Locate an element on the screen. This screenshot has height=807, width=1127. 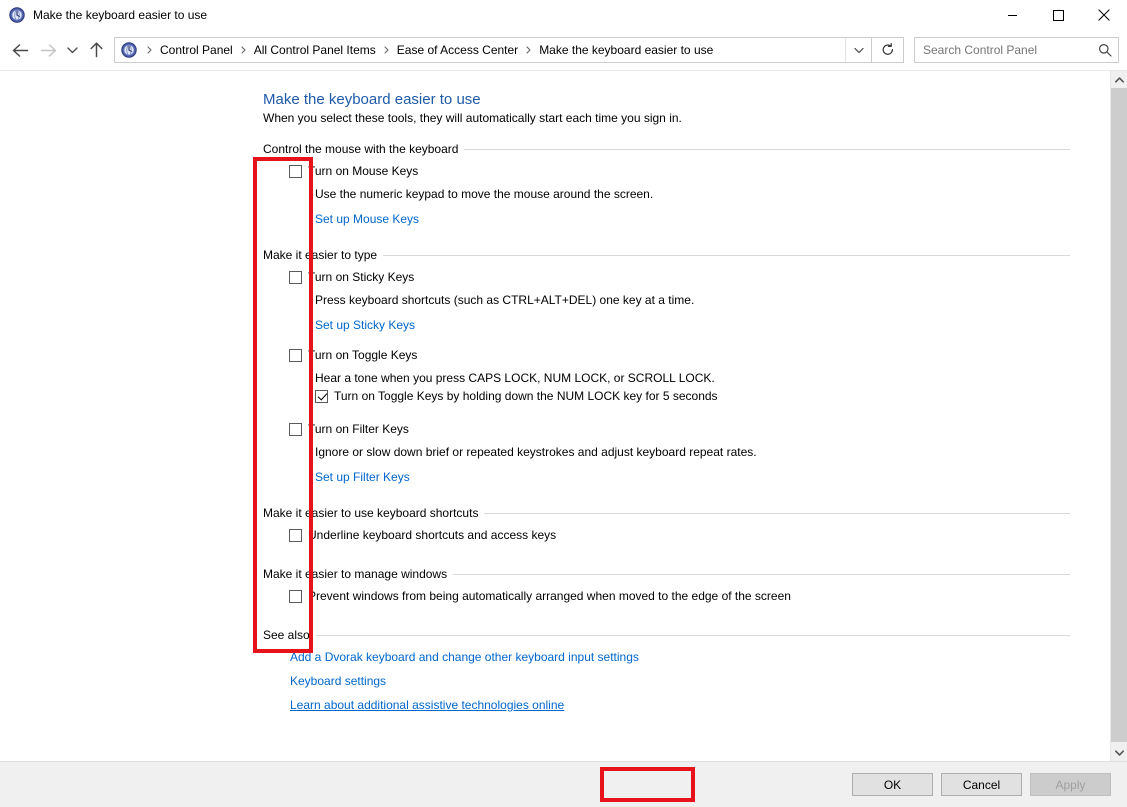
section-heading-manage-windows: Make it easier to manage windows is located at coordinates (666, 574).